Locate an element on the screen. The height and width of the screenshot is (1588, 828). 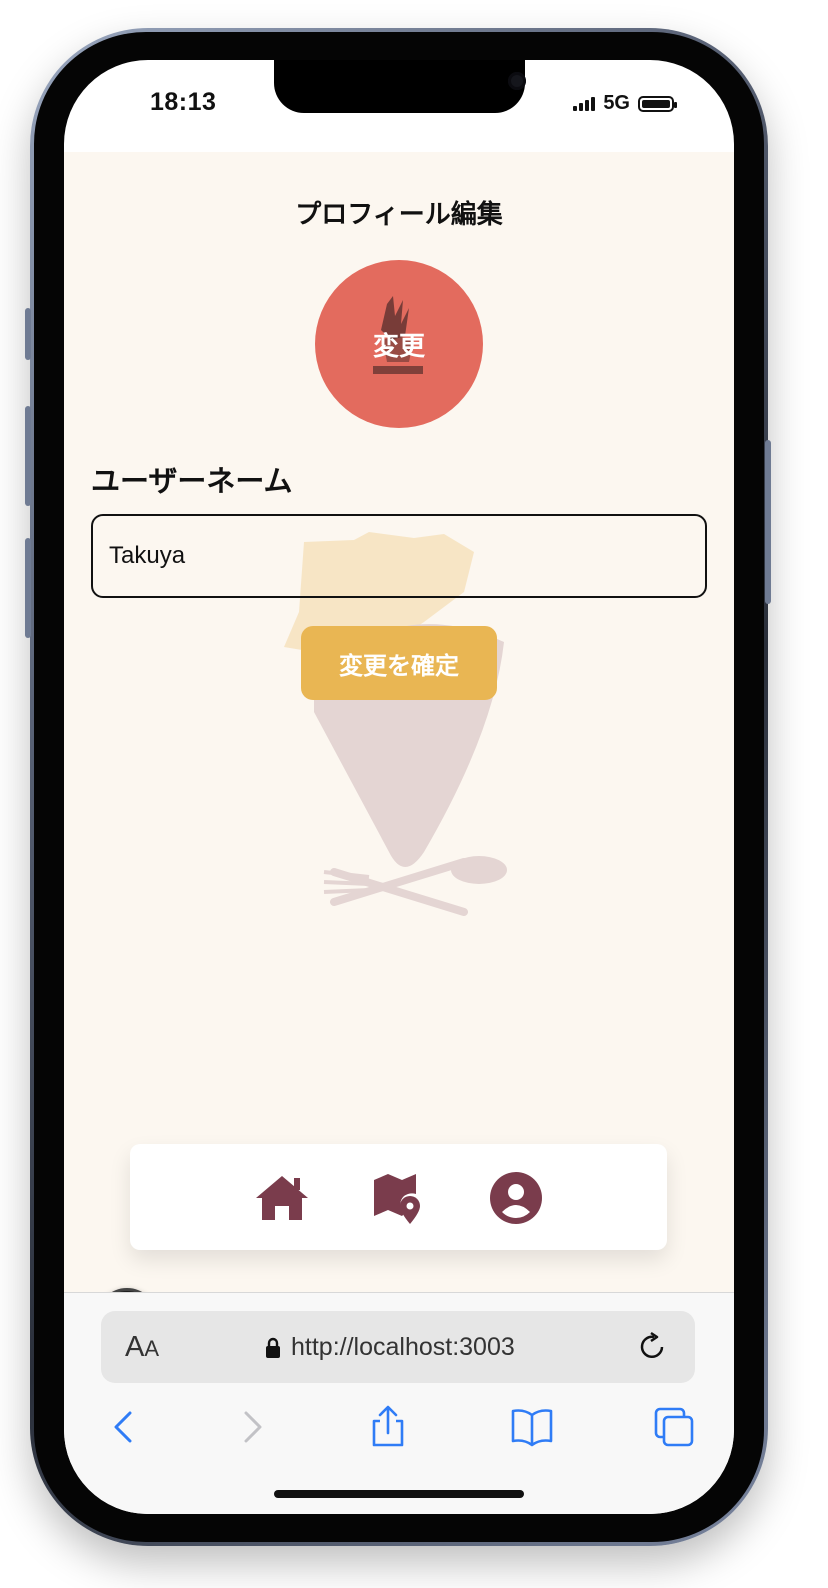
home-indicator is located at coordinates (399, 1494).